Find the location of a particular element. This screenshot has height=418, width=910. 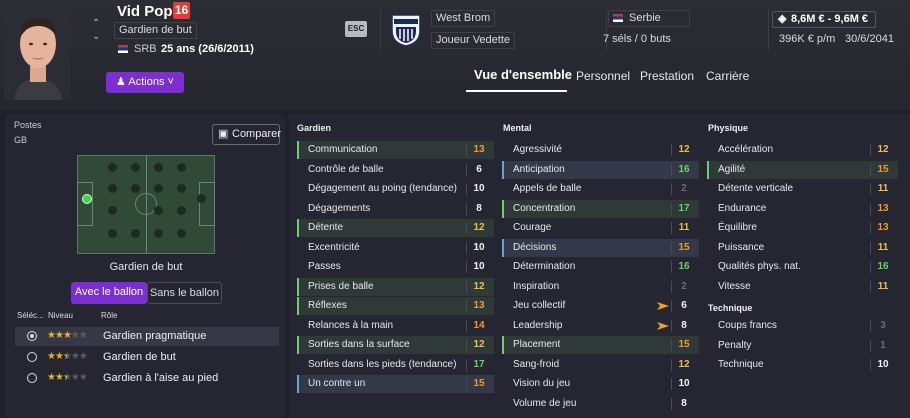

attribute-row-mental: Anticipation 16 is located at coordinates (600, 169).